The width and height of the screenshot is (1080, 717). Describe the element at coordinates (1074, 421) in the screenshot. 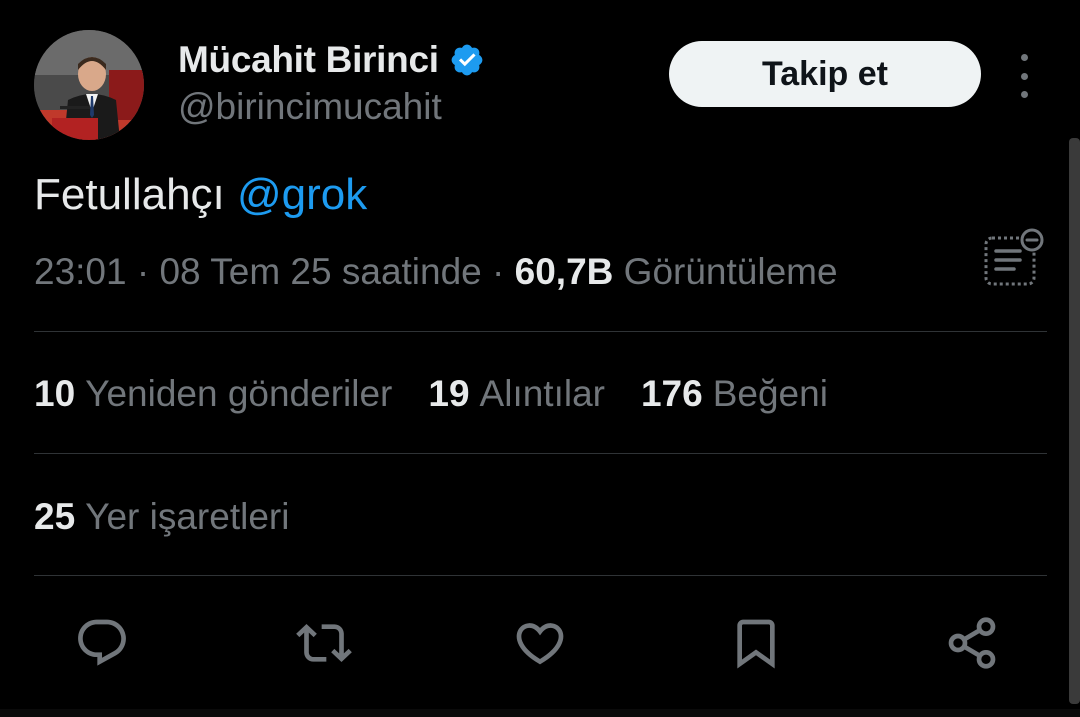

I see `scrollbar` at that location.